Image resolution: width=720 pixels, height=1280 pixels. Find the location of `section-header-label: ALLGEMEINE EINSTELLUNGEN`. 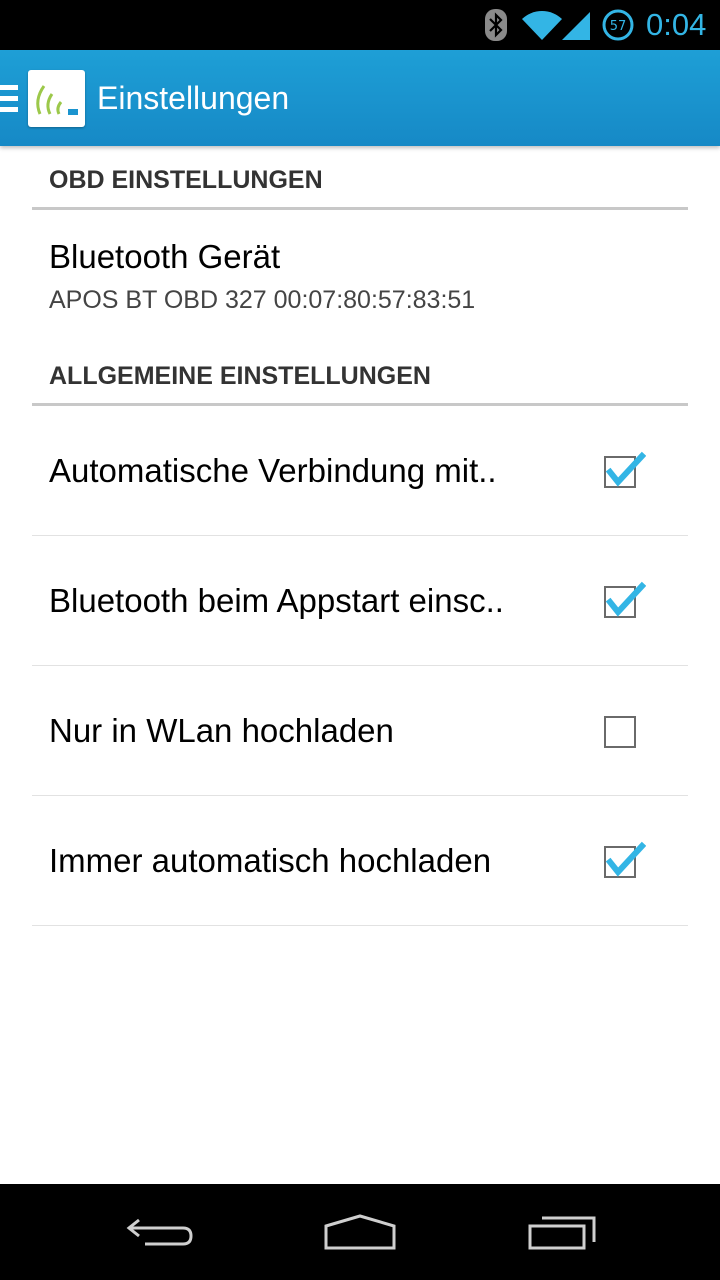

section-header-label: ALLGEMEINE EINSTELLUNGEN is located at coordinates (240, 376).